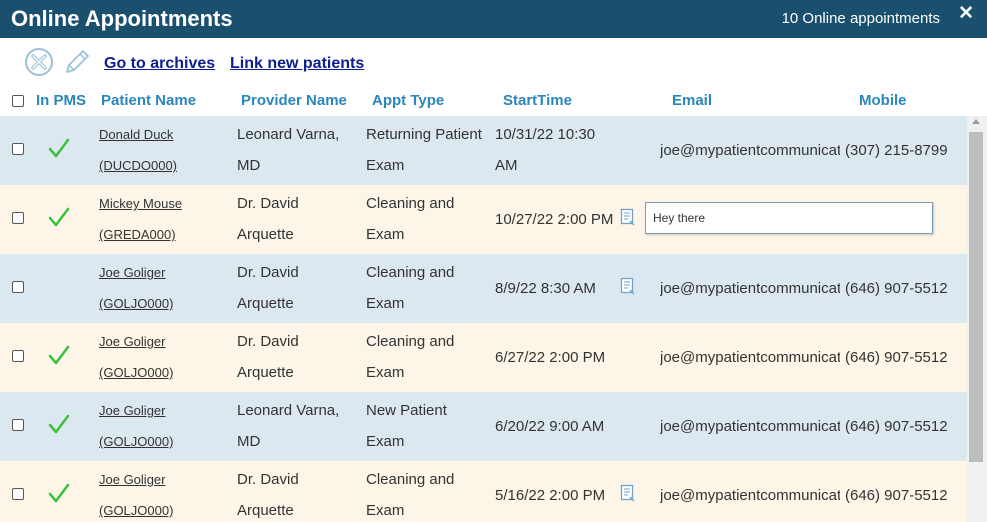  What do you see at coordinates (61, 100) in the screenshot?
I see `column-in-pms: In PMS` at bounding box center [61, 100].